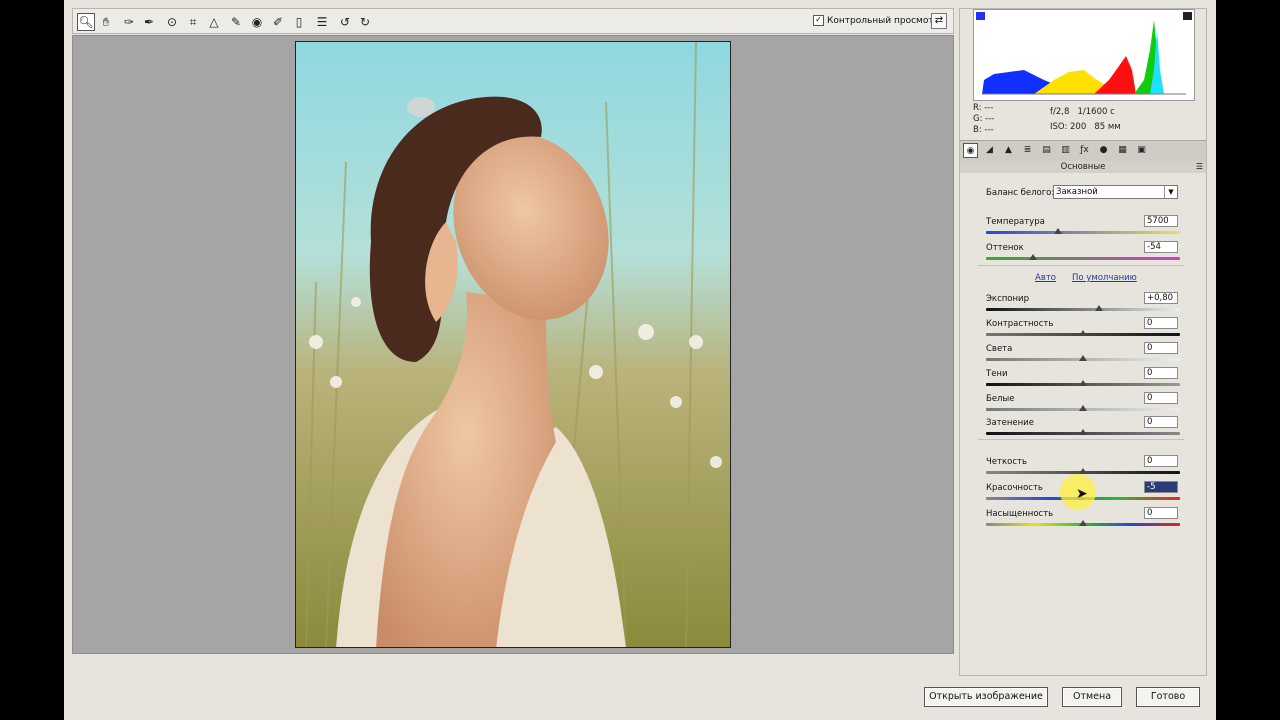  What do you see at coordinates (1170, 192) in the screenshot?
I see `chevron-down-icon: ▼` at bounding box center [1170, 192].